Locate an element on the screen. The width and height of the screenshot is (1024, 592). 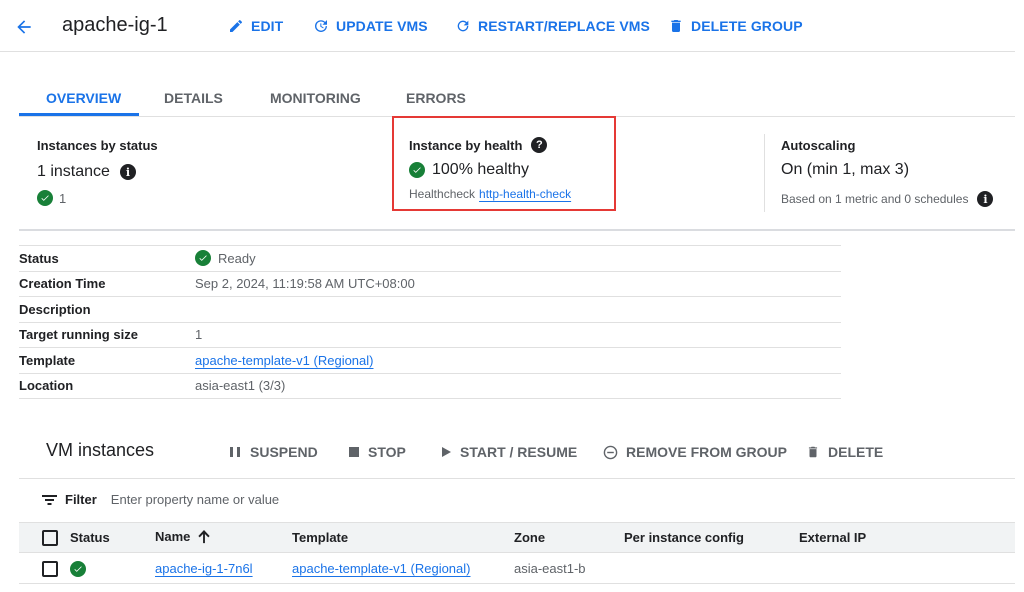
healthcheck-label: Healthcheck is located at coordinates (442, 194).